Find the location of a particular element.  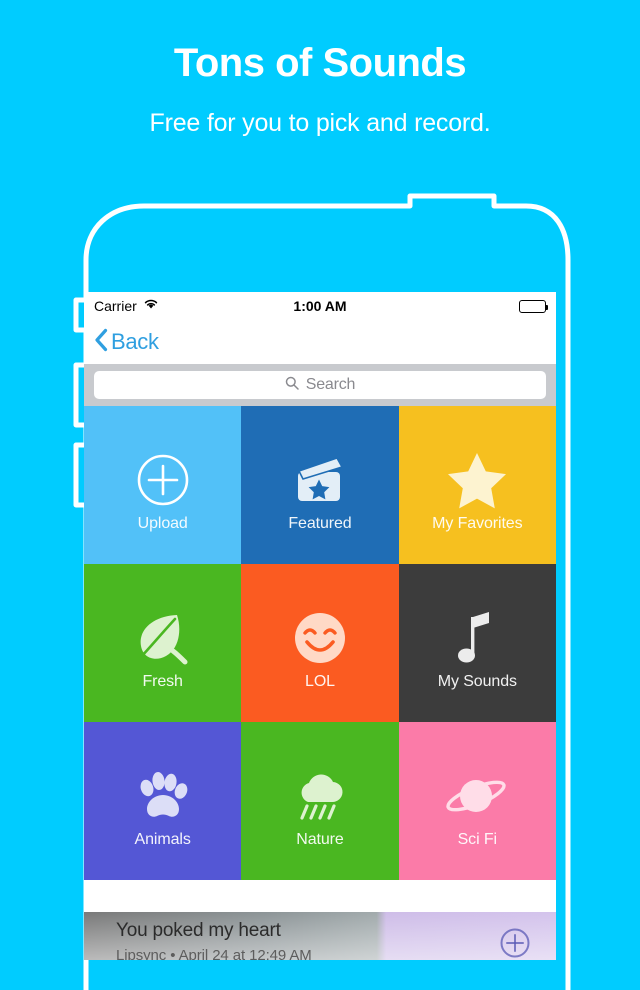

tile-upload: Upload is located at coordinates (163, 485).